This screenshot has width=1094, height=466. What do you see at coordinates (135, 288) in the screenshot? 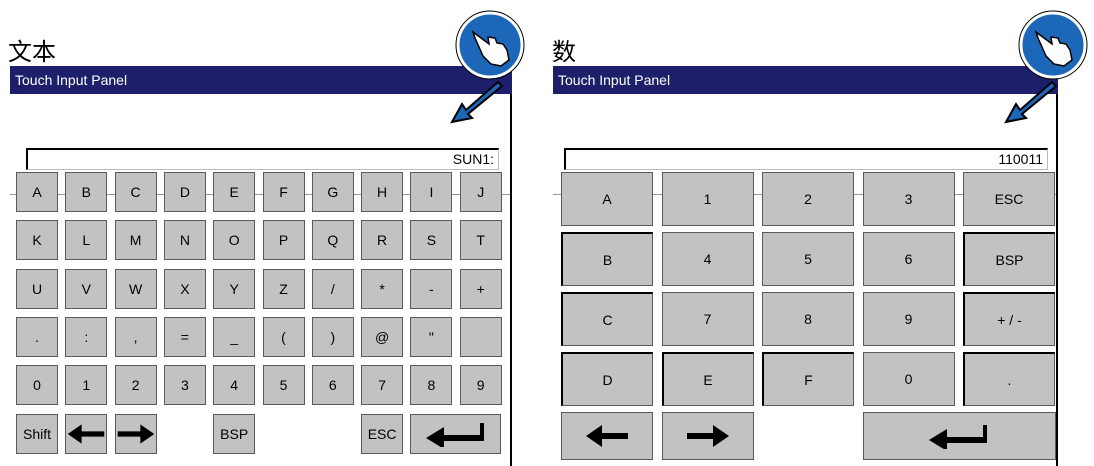
I see `key-W: W` at bounding box center [135, 288].